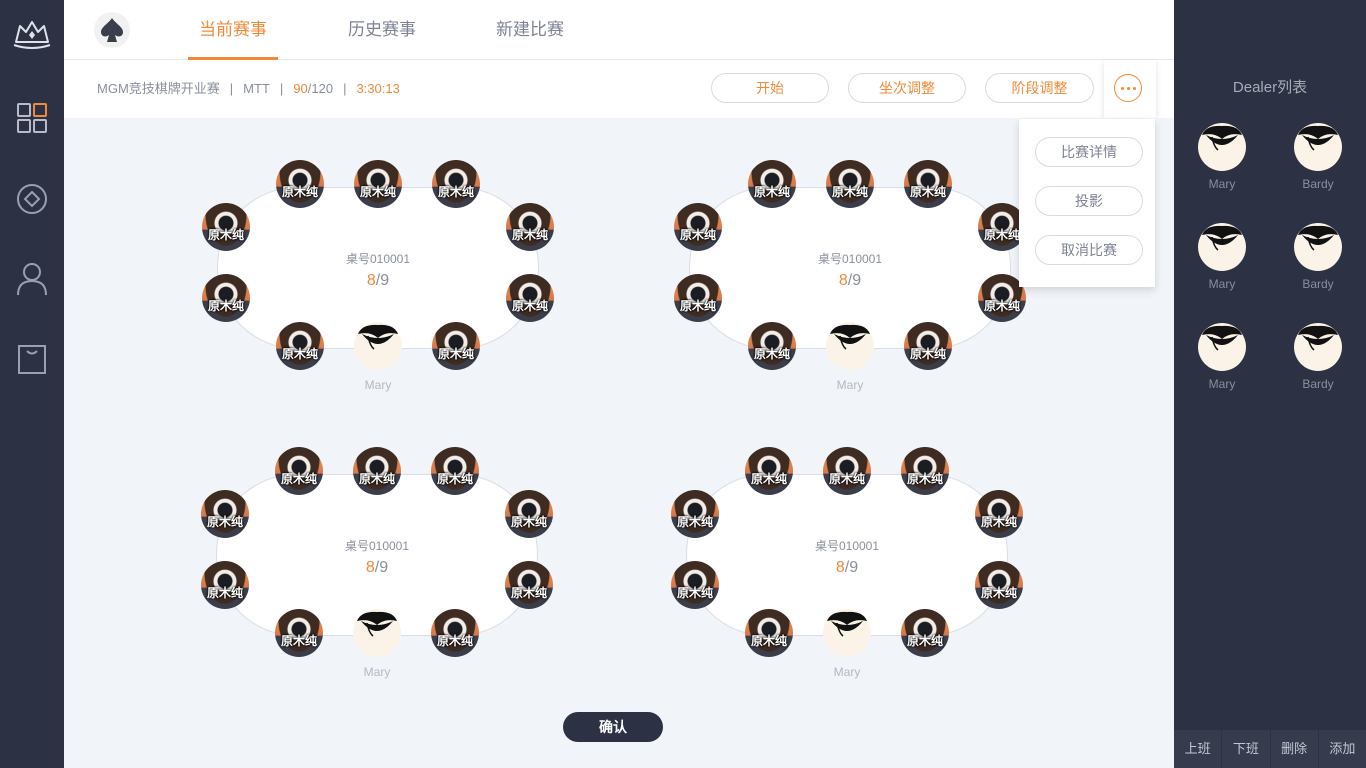  Describe the element at coordinates (619, 30) in the screenshot. I see `top-header: 当前赛事 历史赛事 新建比赛` at that location.